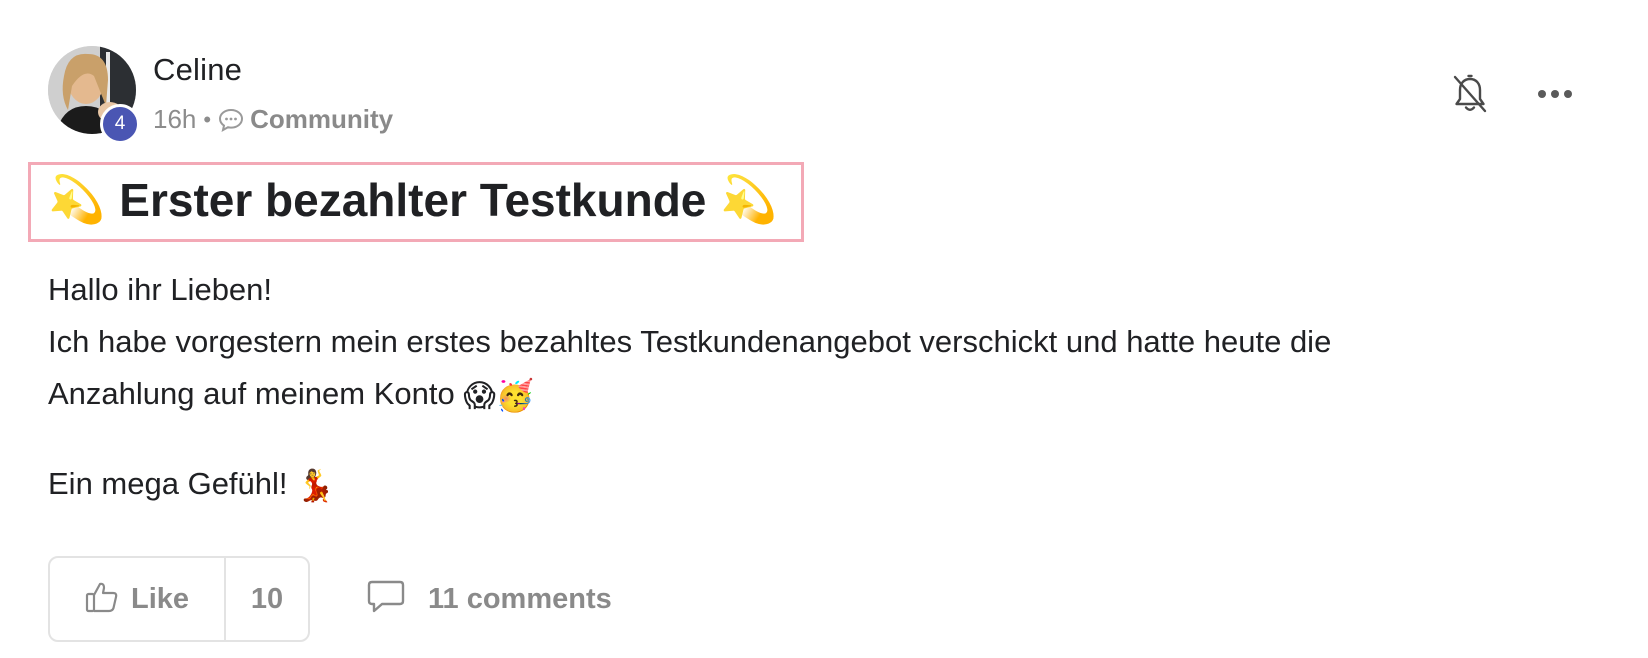  I want to click on like-label: Like, so click(160, 598).